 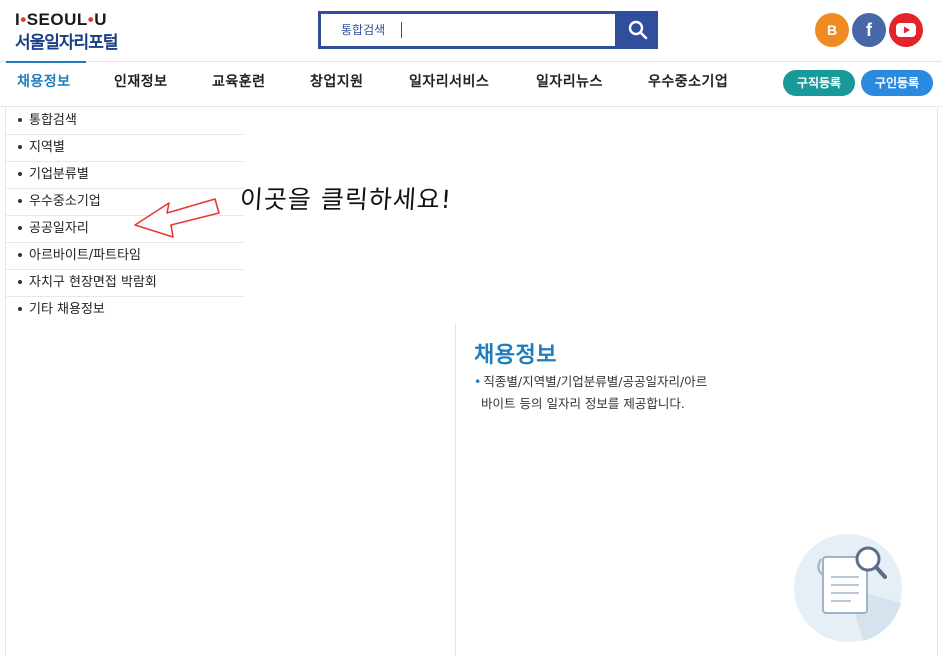 What do you see at coordinates (125, 148) in the screenshot?
I see `sub-menu-item-region: 지역별` at bounding box center [125, 148].